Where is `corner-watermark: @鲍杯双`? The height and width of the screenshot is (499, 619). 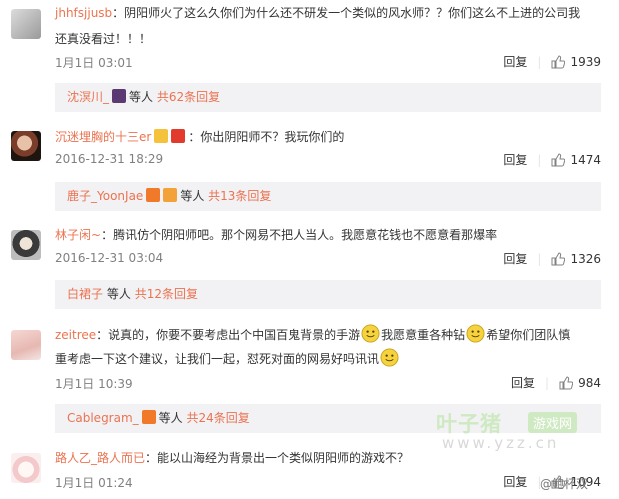 corner-watermark: @鲍杯双 is located at coordinates (564, 484).